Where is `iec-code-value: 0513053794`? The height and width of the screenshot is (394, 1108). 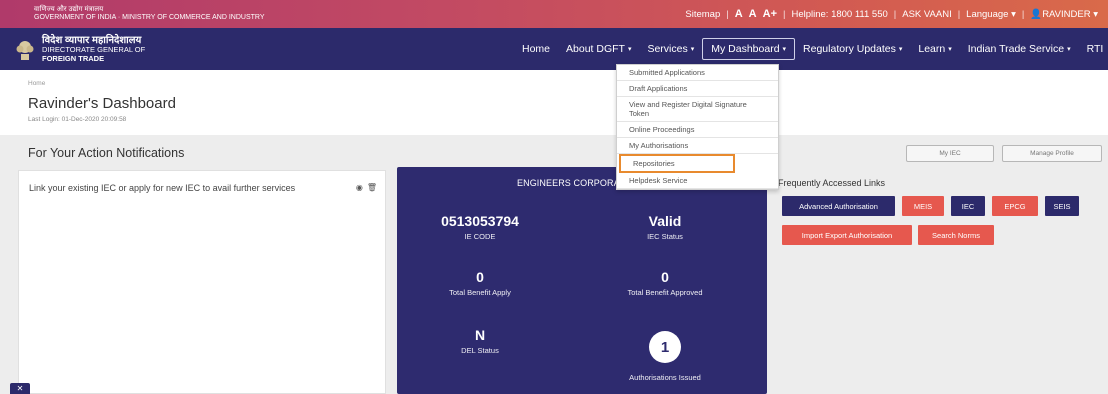 iec-code-value: 0513053794 is located at coordinates (480, 221).